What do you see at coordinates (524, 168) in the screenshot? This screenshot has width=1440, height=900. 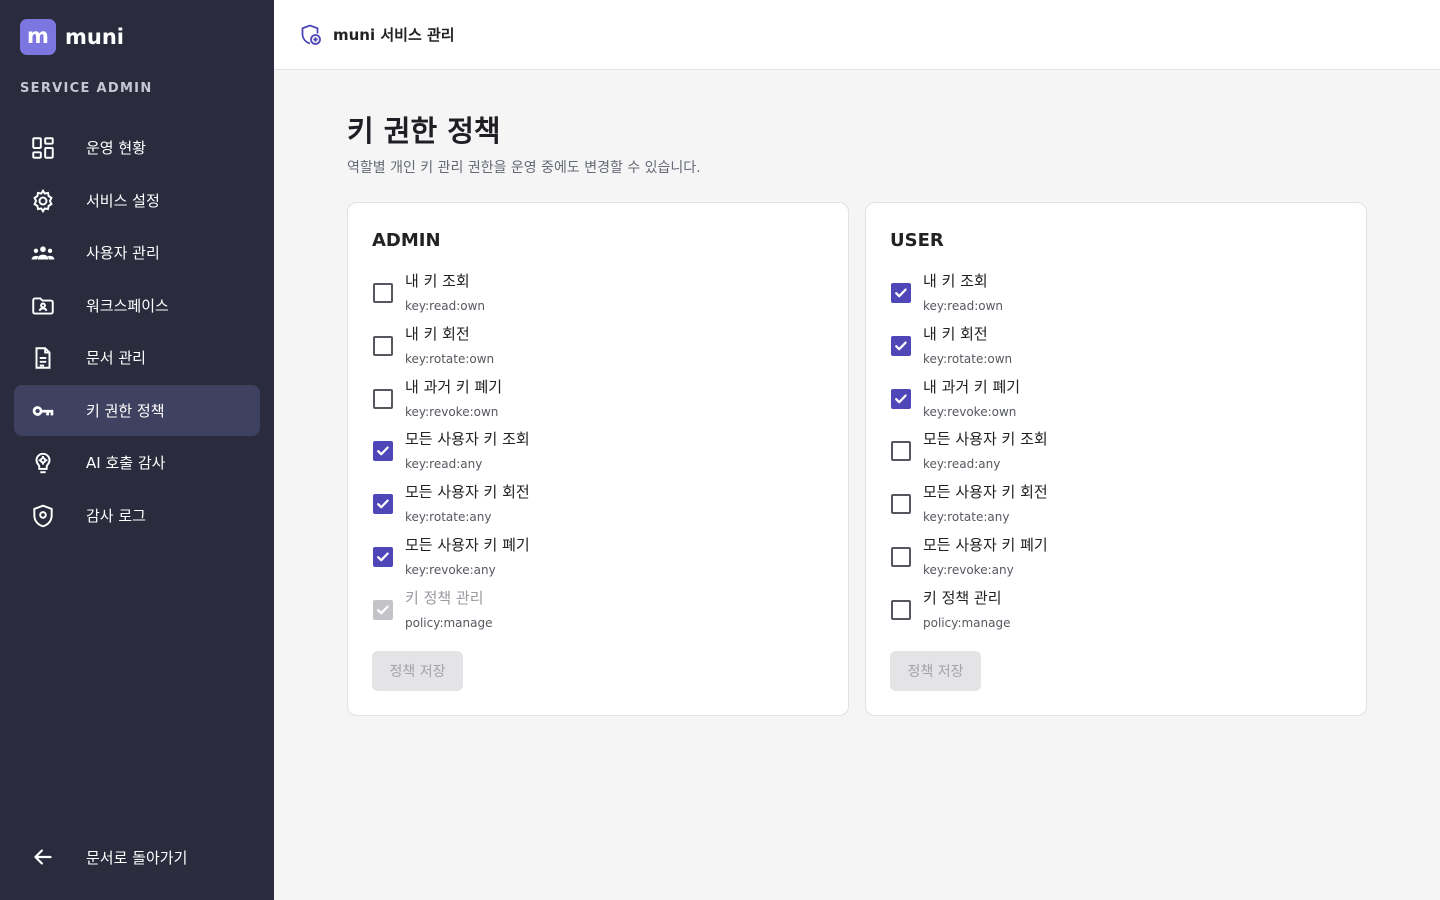 I see `page-subtitle: 역할별 개인 키 관리 권한을 운영 중에도 변경할 수 있습니다.` at bounding box center [524, 168].